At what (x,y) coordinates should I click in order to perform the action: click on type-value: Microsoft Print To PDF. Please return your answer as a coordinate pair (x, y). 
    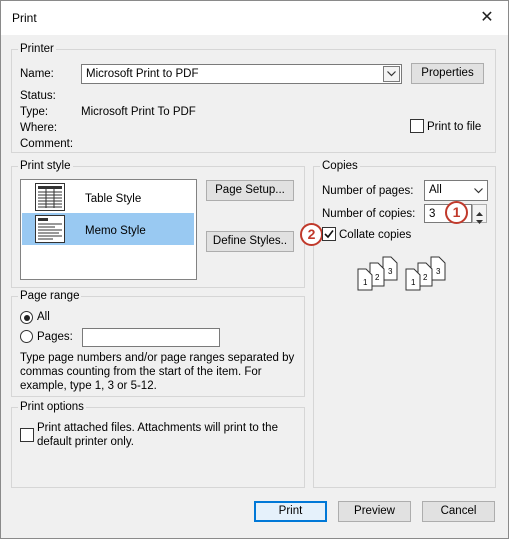
    Looking at the image, I should click on (138, 112).